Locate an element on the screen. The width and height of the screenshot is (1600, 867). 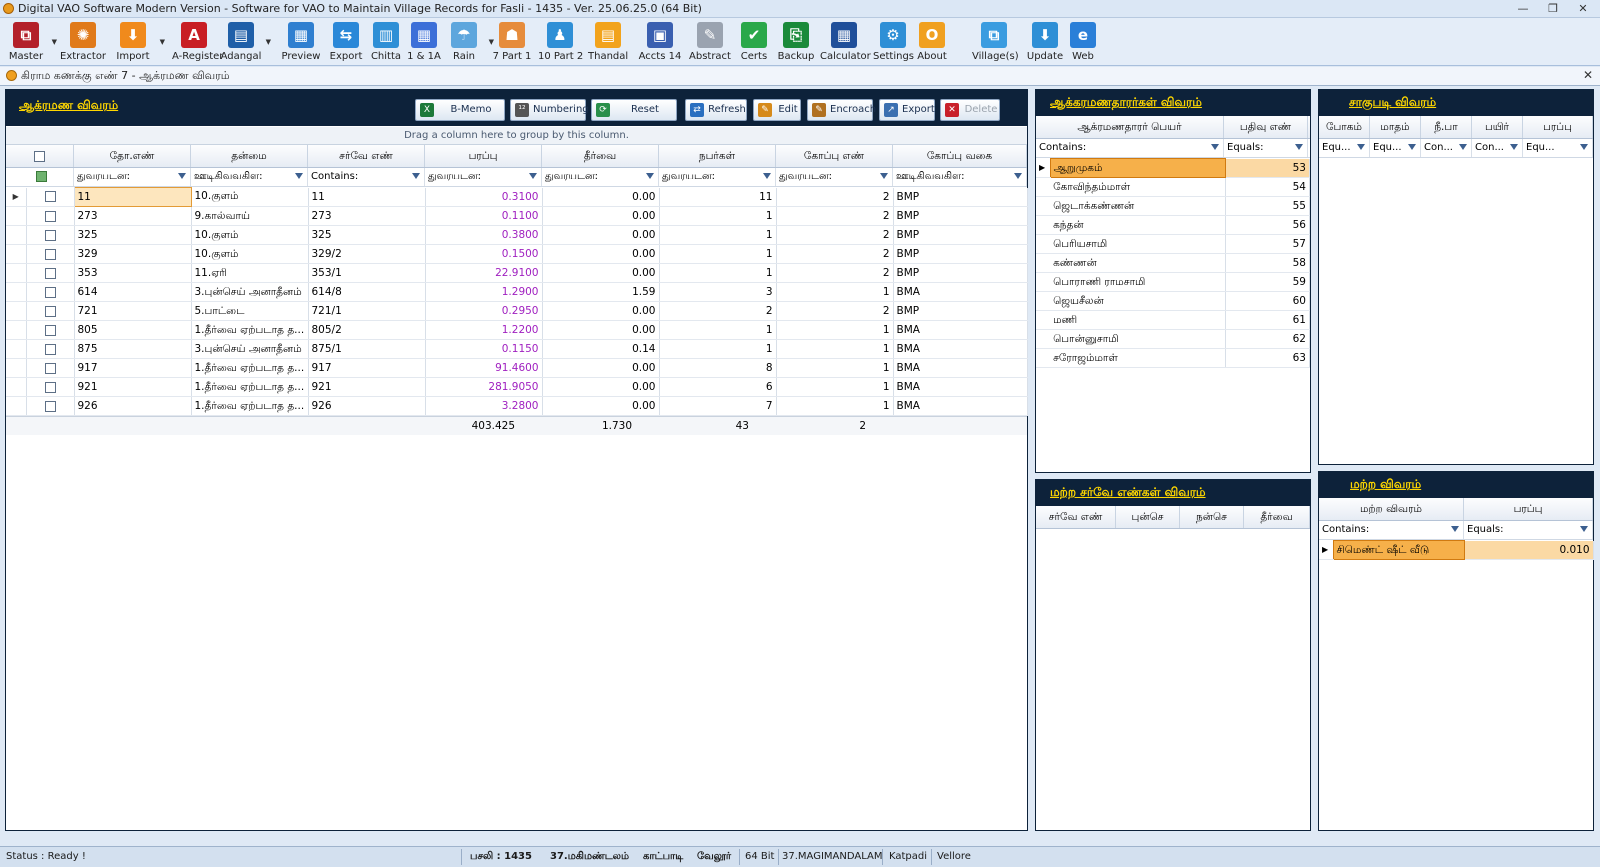
column-header: புன்செ is located at coordinates (1148, 517).